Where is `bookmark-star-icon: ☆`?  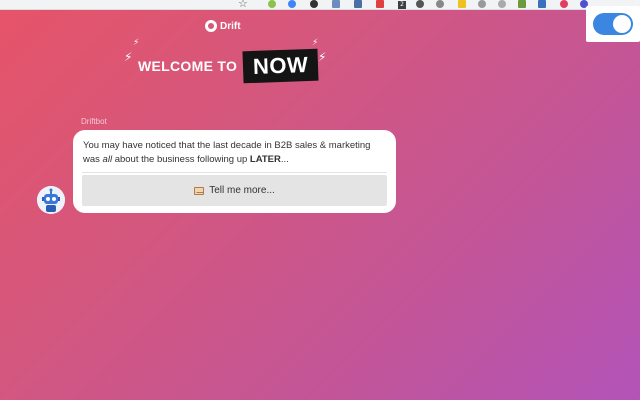 bookmark-star-icon: ☆ is located at coordinates (243, 5).